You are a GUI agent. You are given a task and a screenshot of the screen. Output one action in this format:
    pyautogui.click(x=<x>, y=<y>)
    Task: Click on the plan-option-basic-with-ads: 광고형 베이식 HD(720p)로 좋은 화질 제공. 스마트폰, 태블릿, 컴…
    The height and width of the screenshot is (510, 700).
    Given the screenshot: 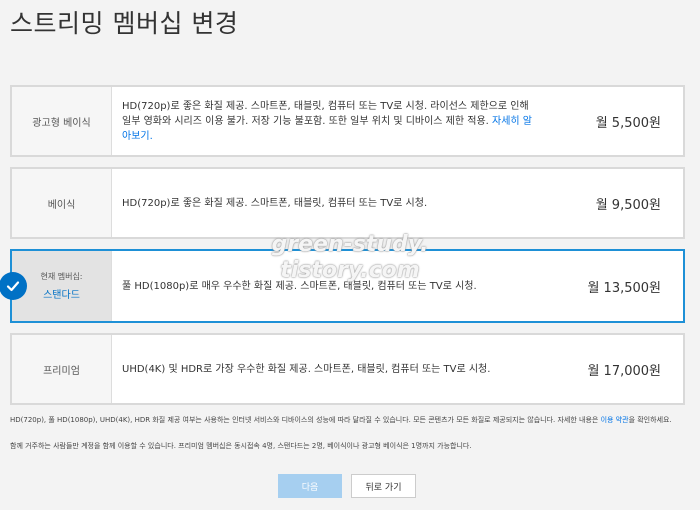 What is the action you would take?
    pyautogui.click(x=347, y=121)
    